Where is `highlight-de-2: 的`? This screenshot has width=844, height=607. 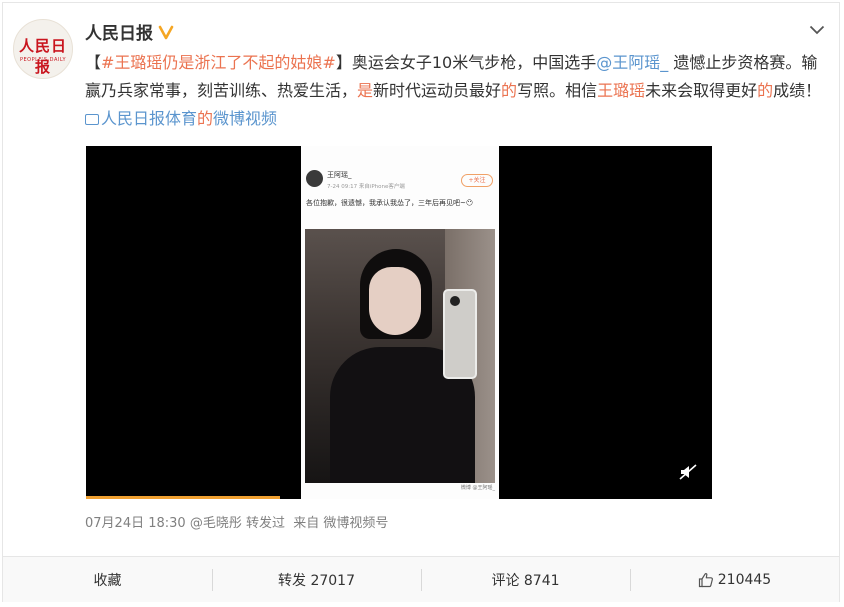
highlight-de-2: 的 is located at coordinates (765, 90).